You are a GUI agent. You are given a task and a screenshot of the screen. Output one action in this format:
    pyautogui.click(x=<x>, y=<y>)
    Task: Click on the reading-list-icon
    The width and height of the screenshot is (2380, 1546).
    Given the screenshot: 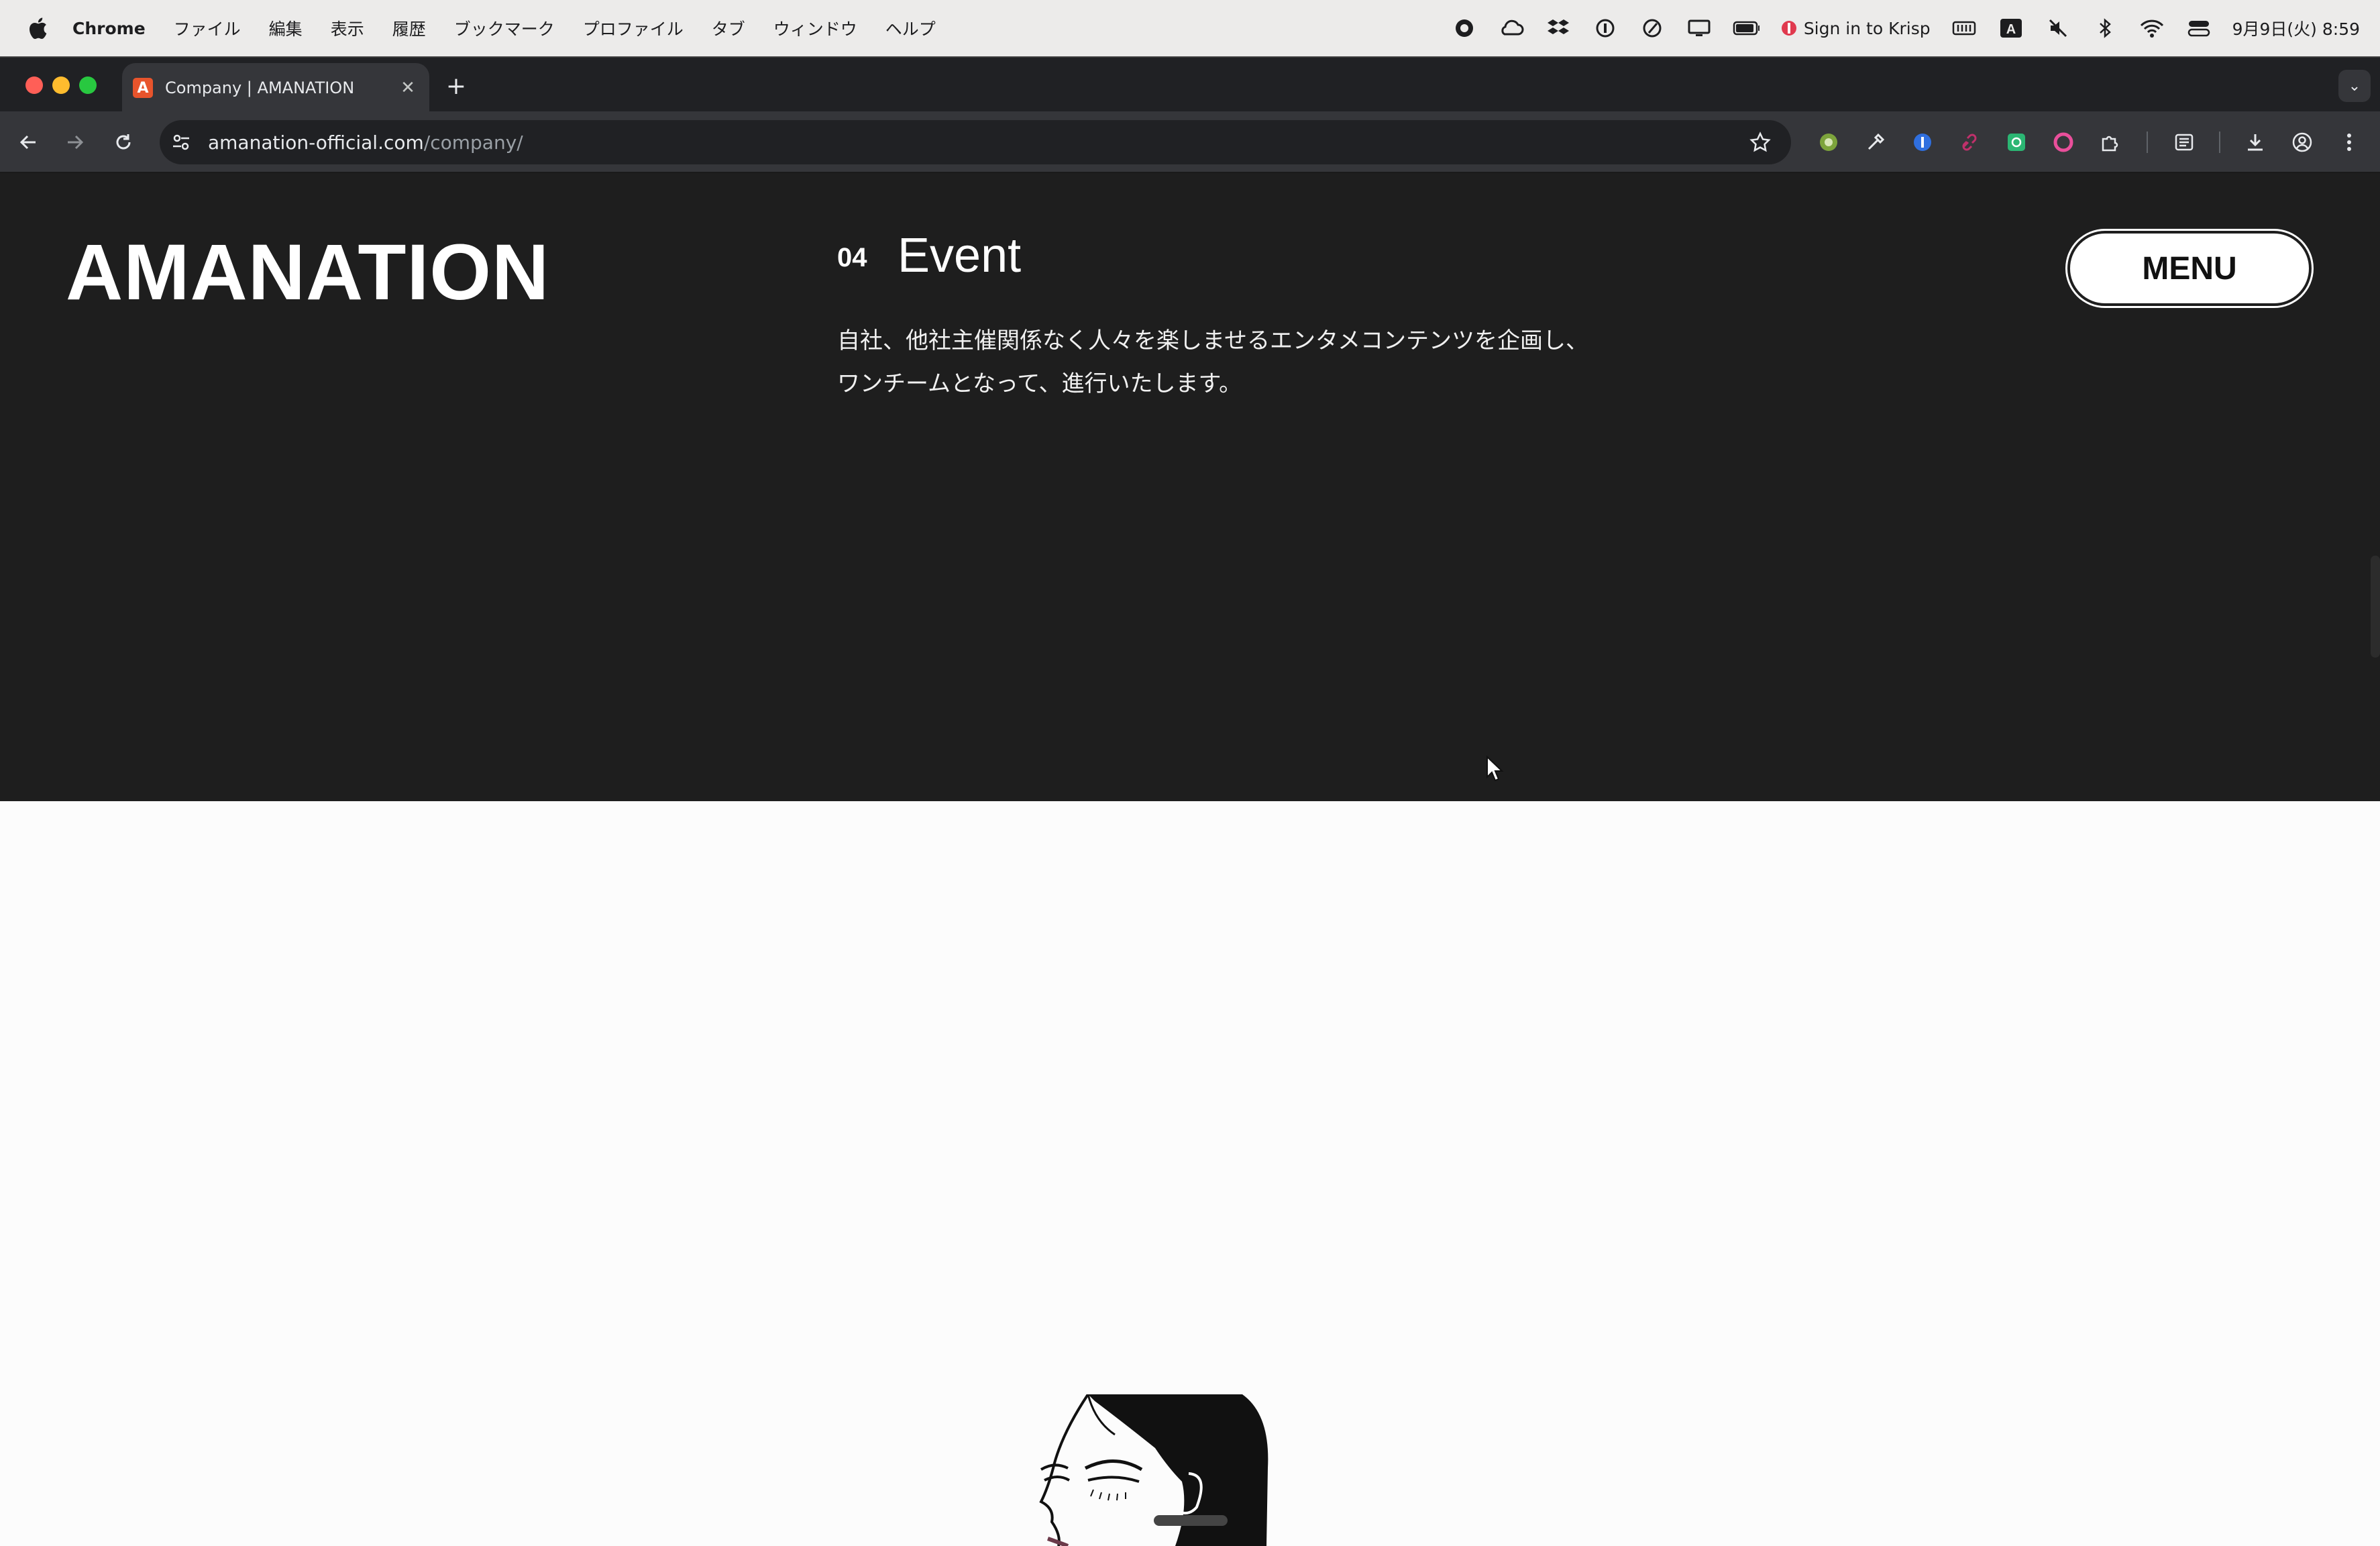 What is the action you would take?
    pyautogui.click(x=2184, y=142)
    